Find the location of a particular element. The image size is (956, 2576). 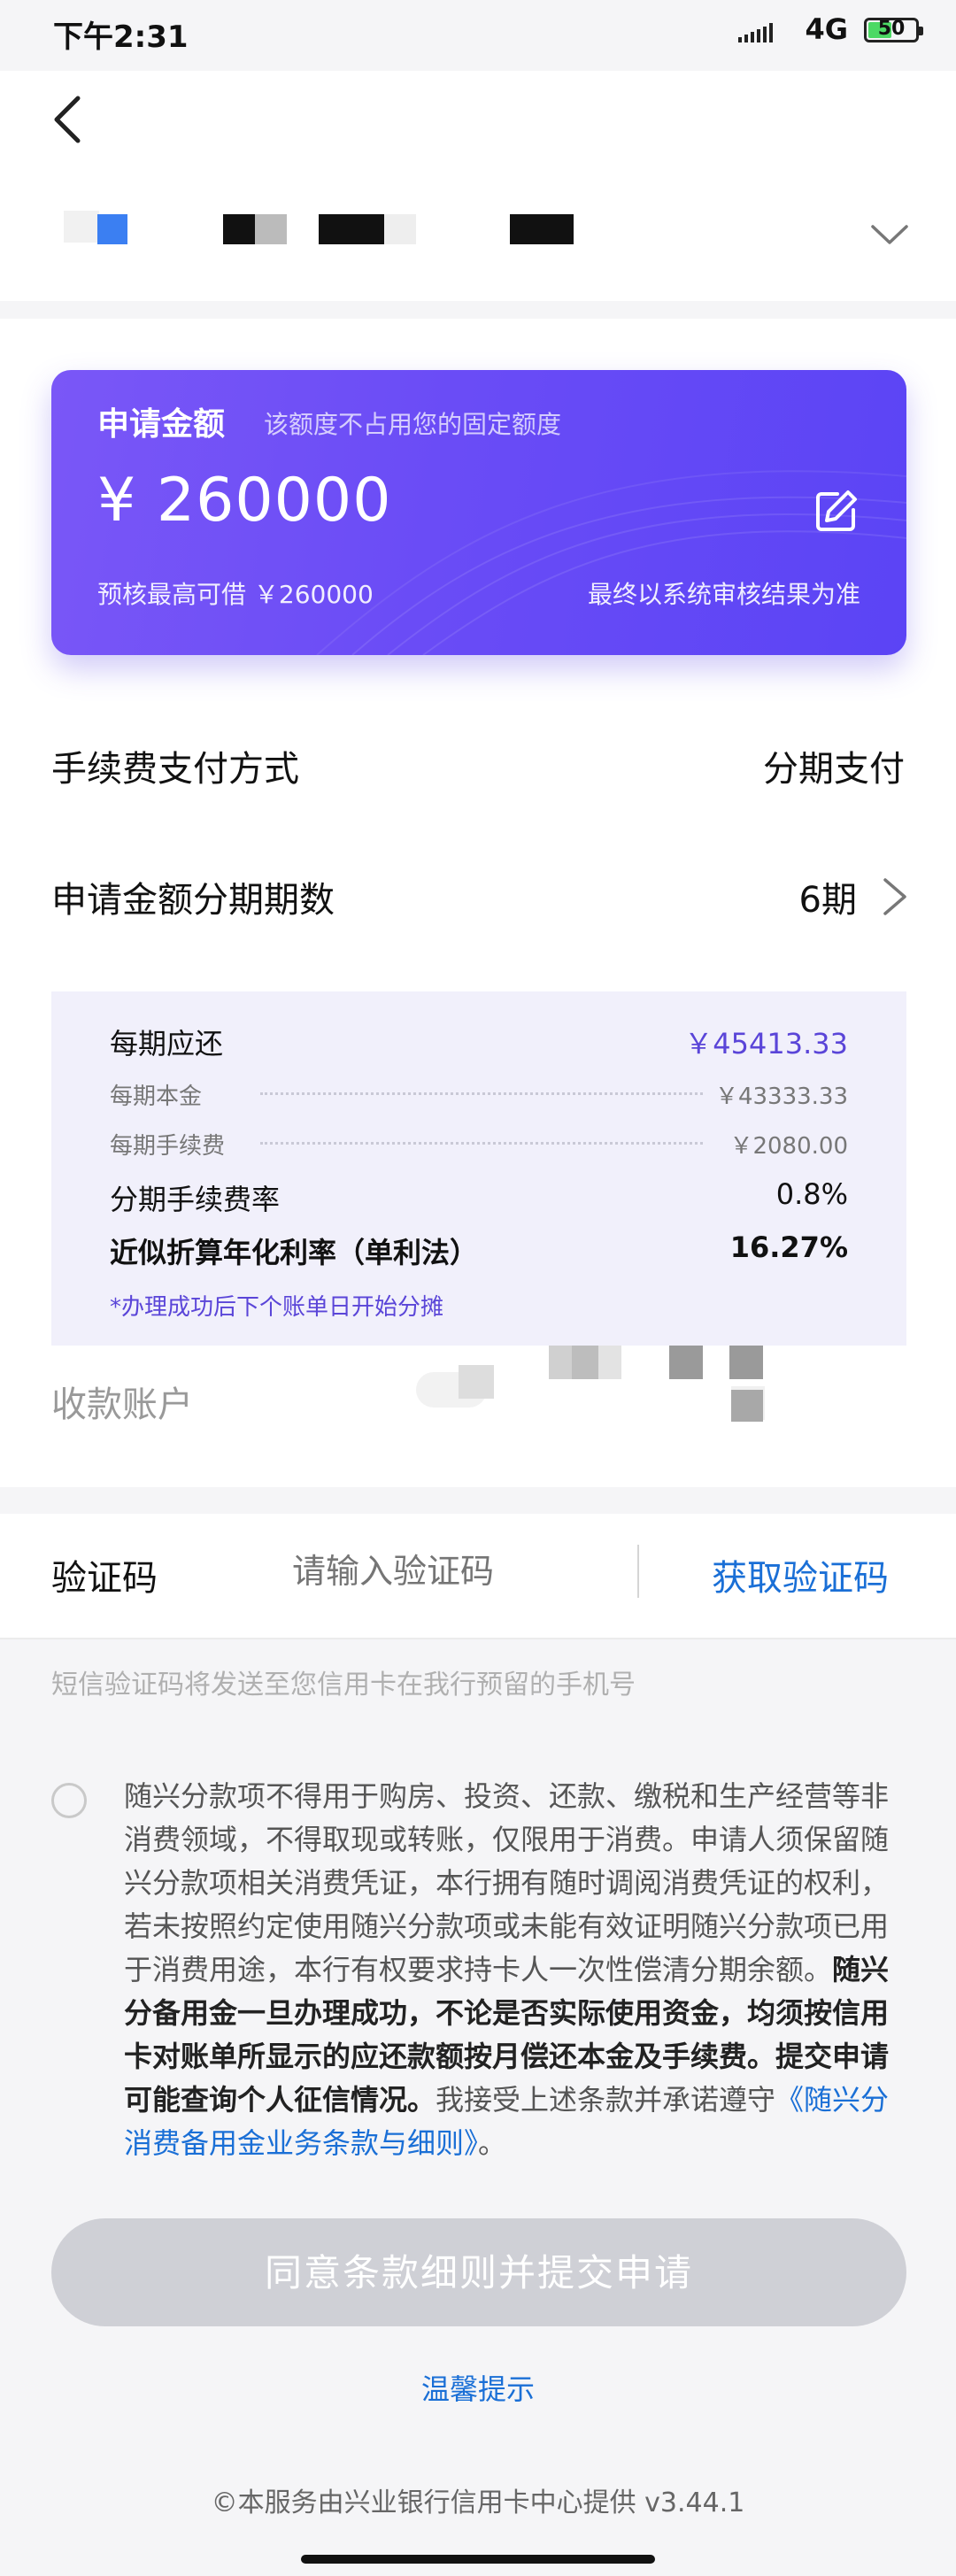

fee-method-label: 手续费支付方式 is located at coordinates (175, 769).